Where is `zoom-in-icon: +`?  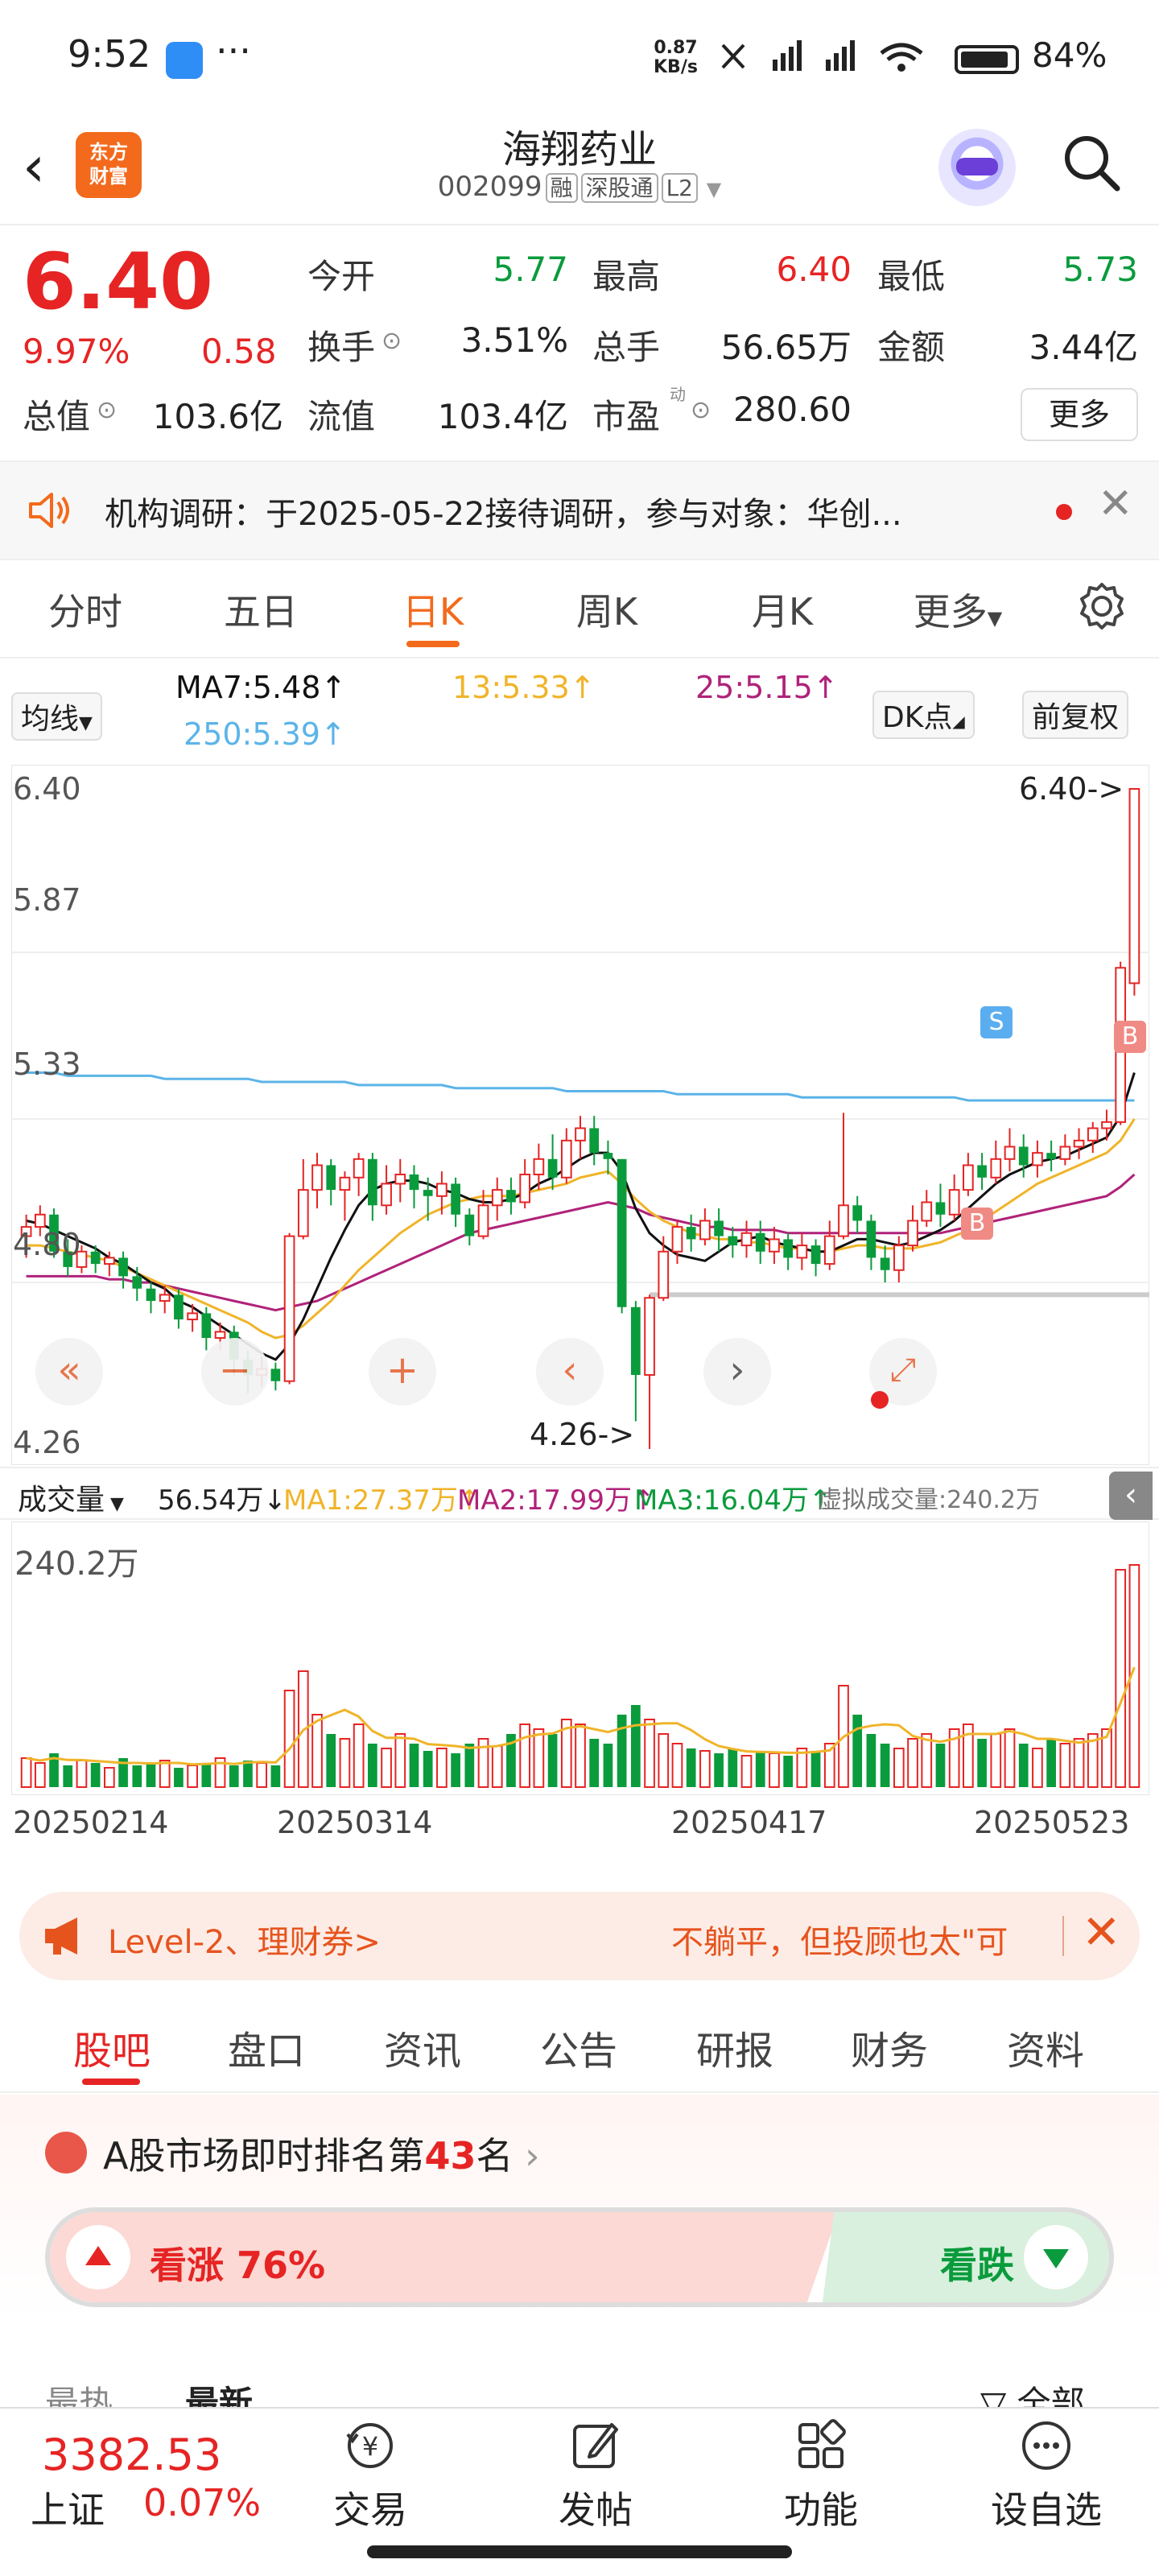
zoom-in-icon: + is located at coordinates (402, 1372).